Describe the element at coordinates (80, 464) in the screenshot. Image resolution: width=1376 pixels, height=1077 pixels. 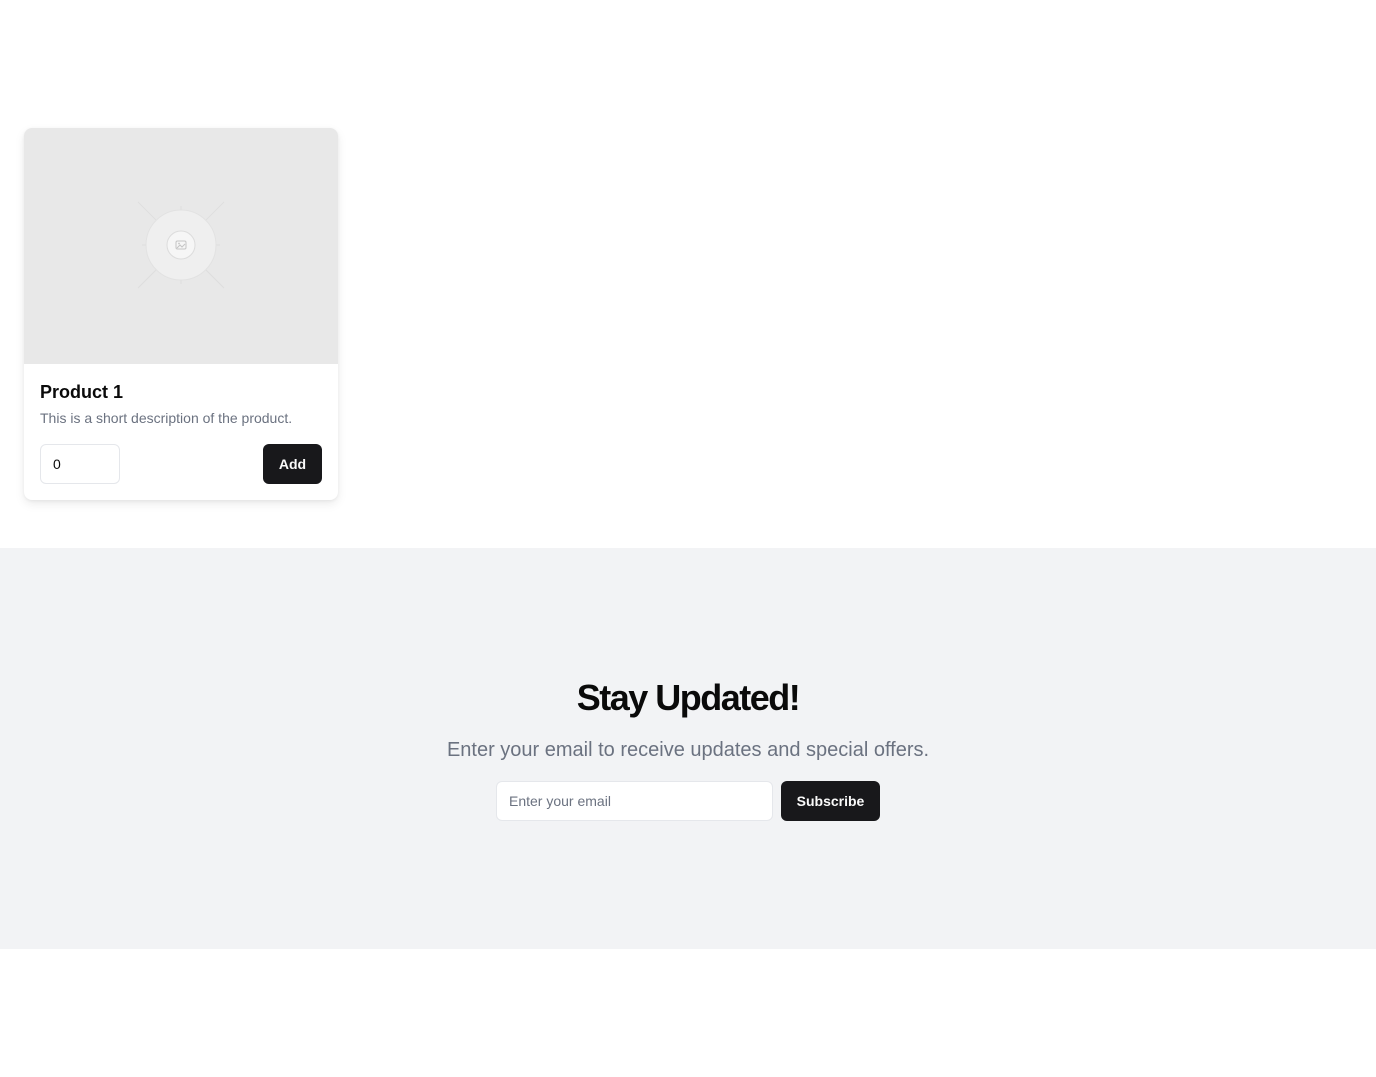
I see `quantity-input` at that location.